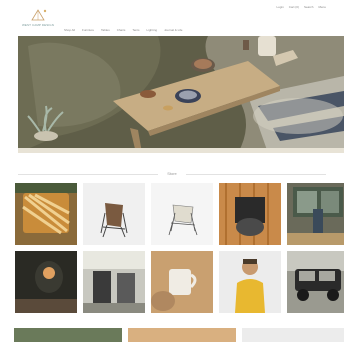 This screenshot has width=344, height=342. I want to click on nav-item-chairs: Chairs, so click(121, 30).